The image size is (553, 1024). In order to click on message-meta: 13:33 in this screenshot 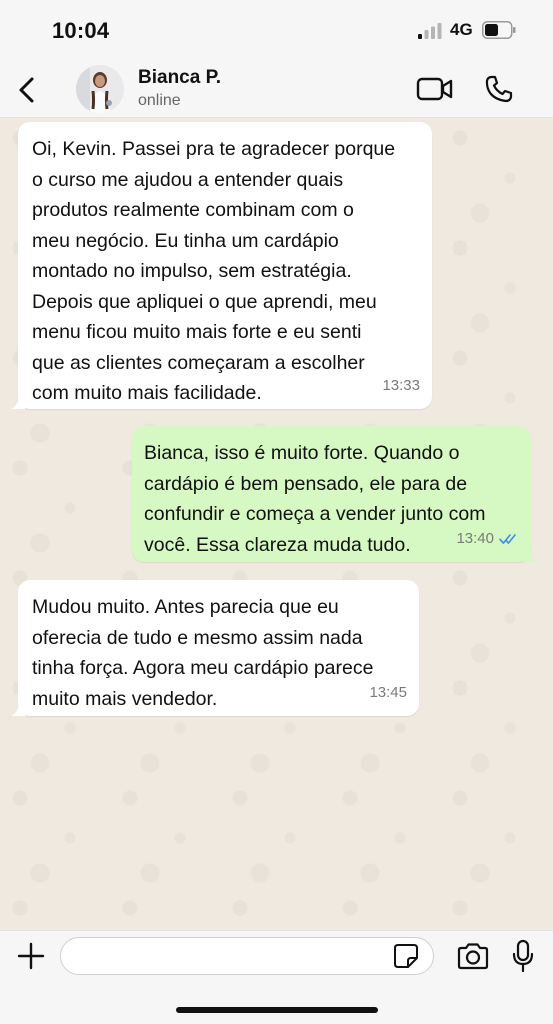, I will do `click(401, 386)`.